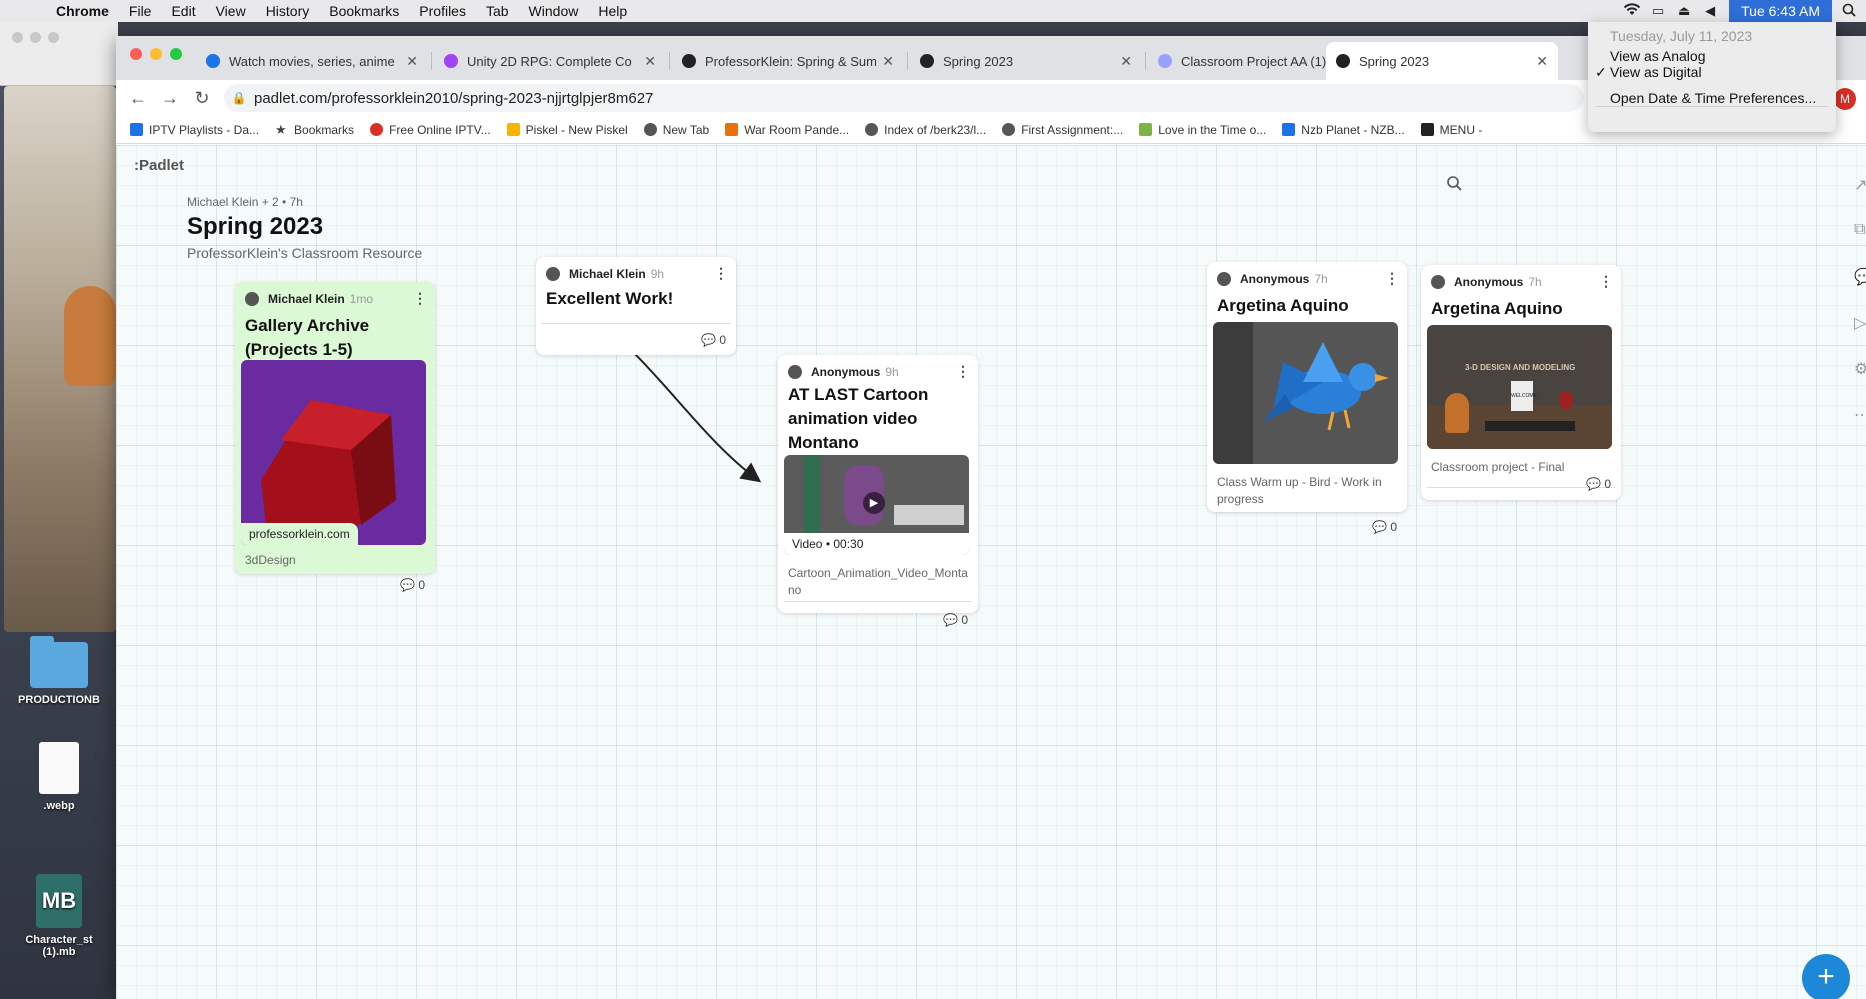 The height and width of the screenshot is (999, 1866). Describe the element at coordinates (1860, 428) in the screenshot. I see `more-icon: ⋯` at that location.